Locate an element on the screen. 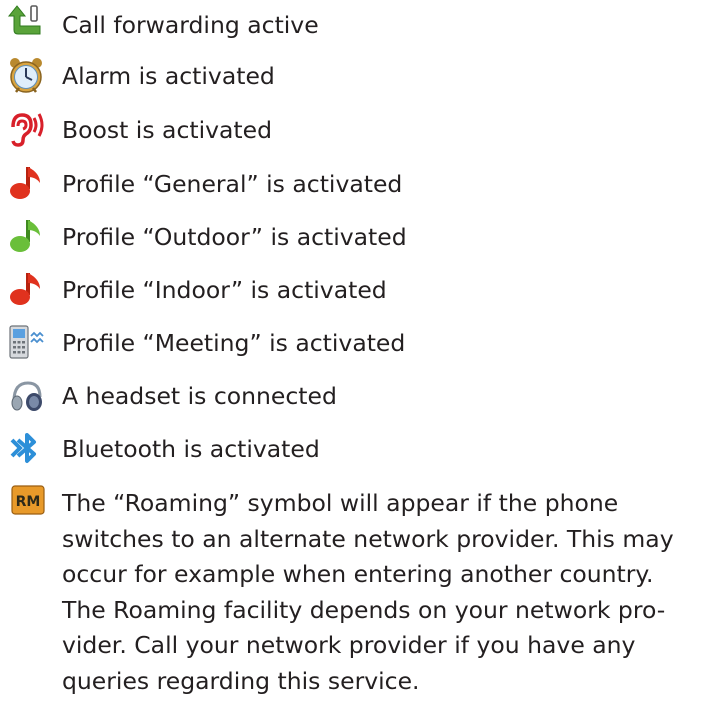  call-forwarding-icon is located at coordinates (26, 22).